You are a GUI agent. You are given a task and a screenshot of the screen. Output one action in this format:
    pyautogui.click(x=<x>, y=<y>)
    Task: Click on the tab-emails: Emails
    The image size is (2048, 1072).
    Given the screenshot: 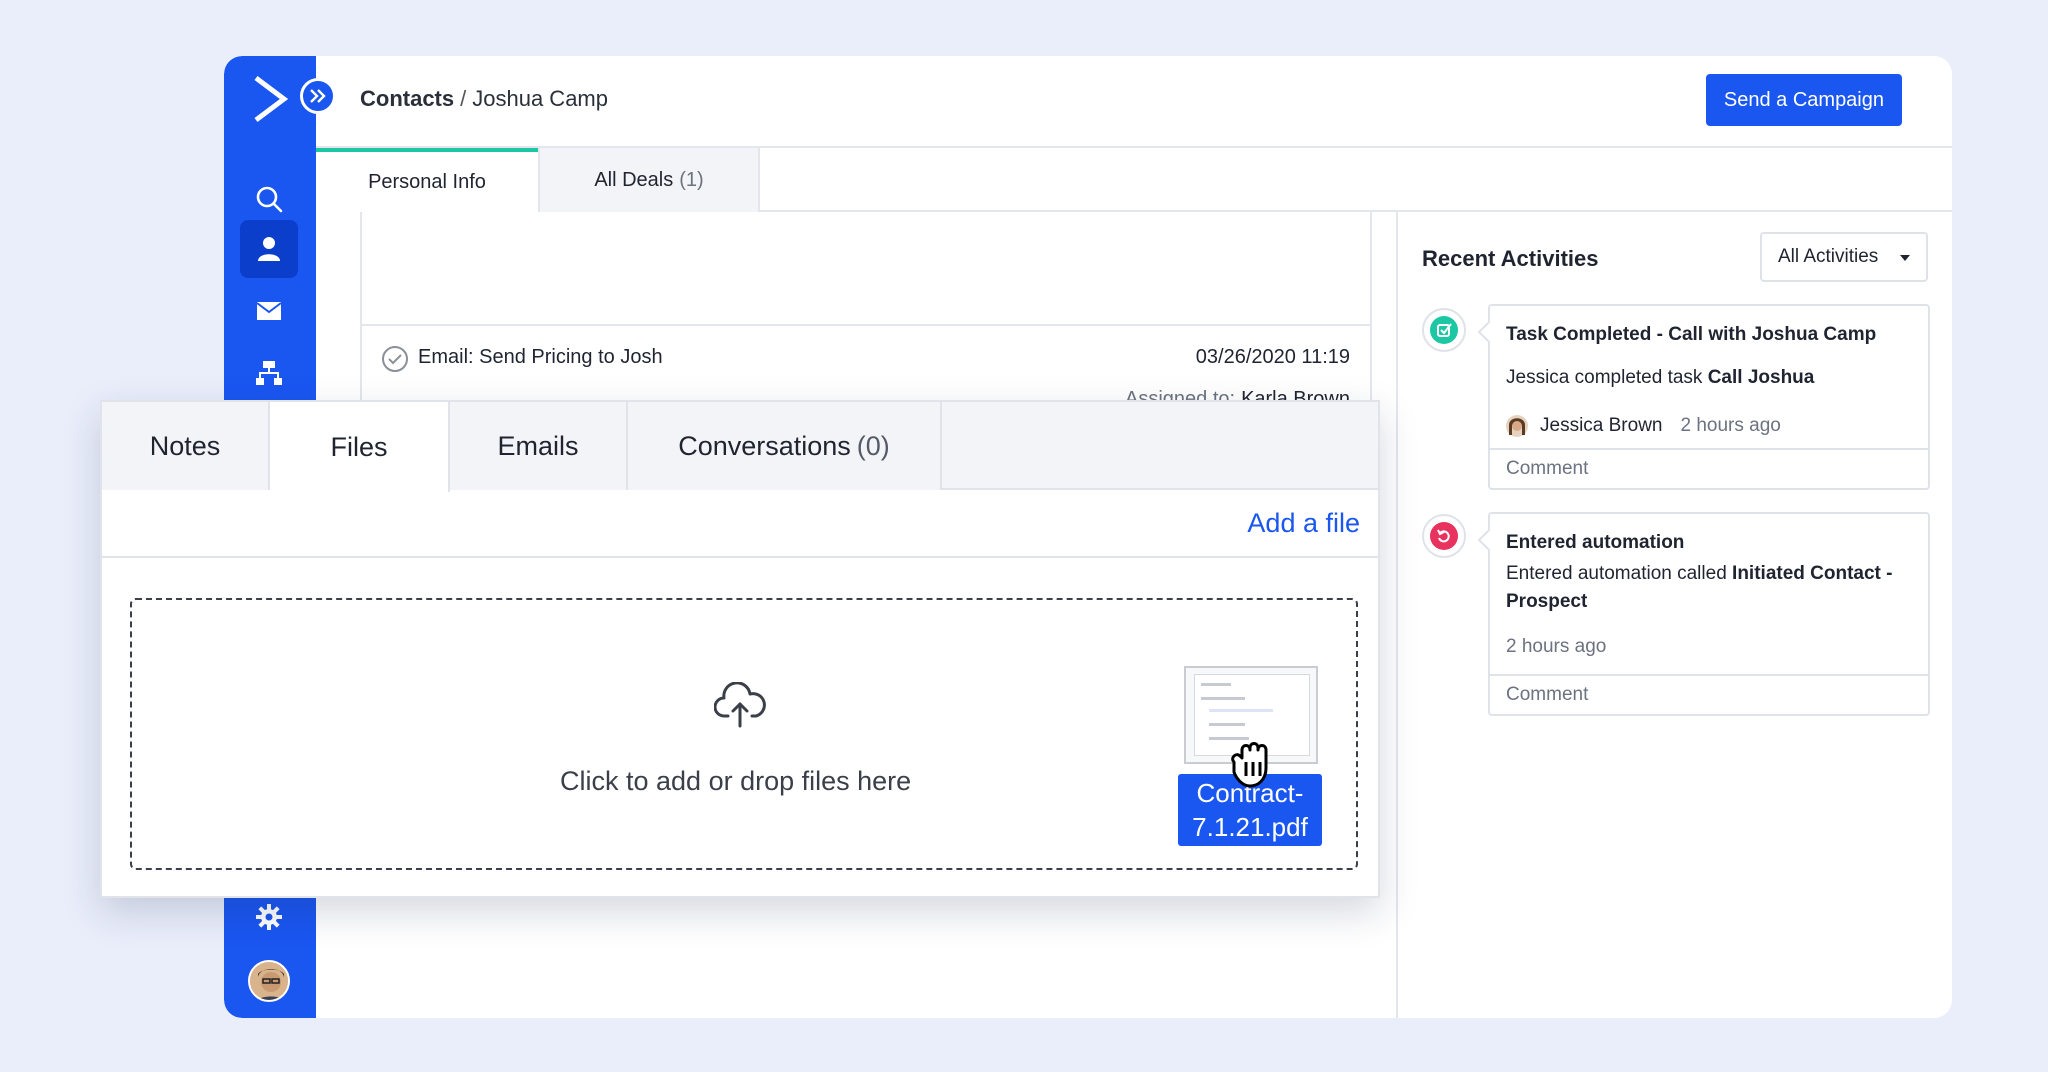 What is the action you would take?
    pyautogui.click(x=539, y=446)
    